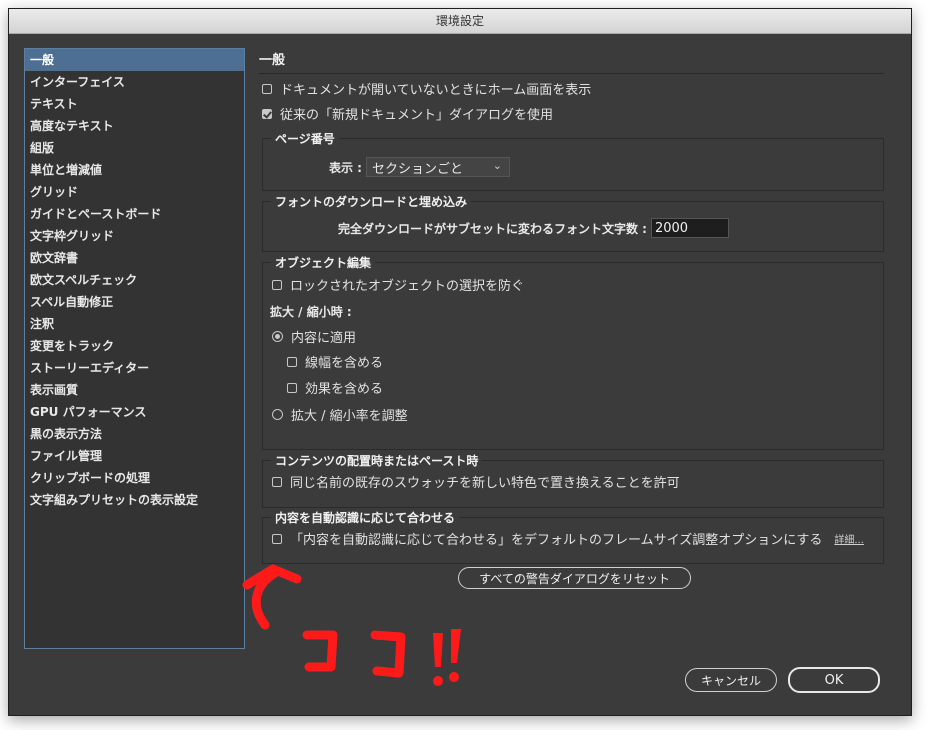  What do you see at coordinates (134, 456) in the screenshot?
I see `sidebar-item-file-handling: ファイル管理` at bounding box center [134, 456].